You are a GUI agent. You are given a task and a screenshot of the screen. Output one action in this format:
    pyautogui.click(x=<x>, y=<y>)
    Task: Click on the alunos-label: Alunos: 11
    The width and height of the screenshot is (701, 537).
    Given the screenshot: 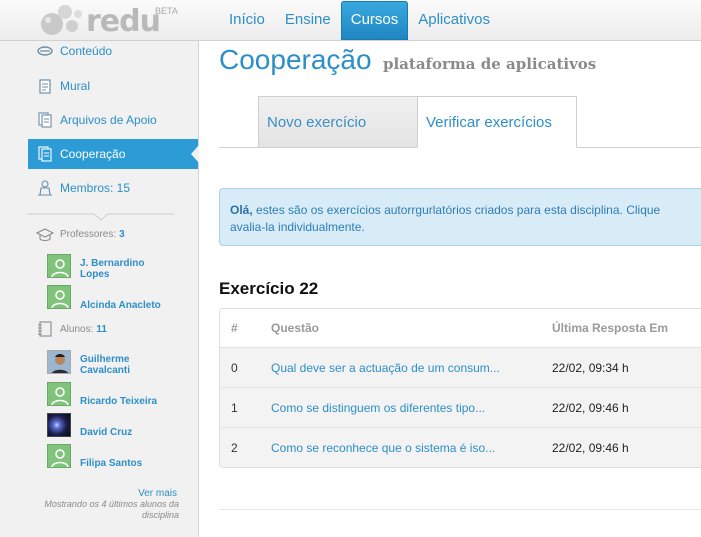 What is the action you would take?
    pyautogui.click(x=71, y=329)
    